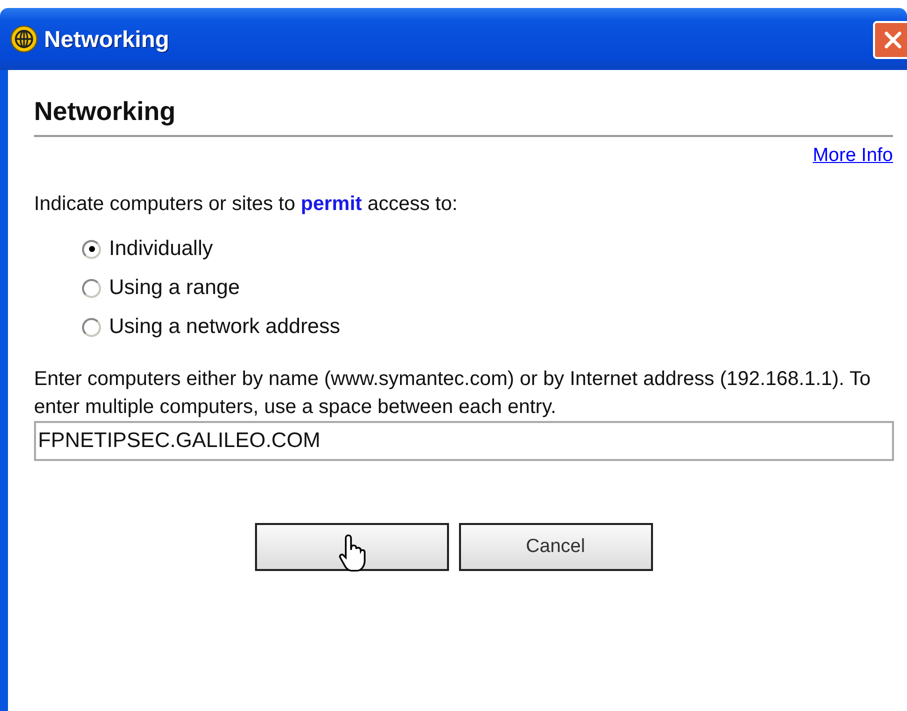  What do you see at coordinates (464, 441) in the screenshot?
I see `computers-input-field: FPNETIPSEC.GALILEO.COM` at bounding box center [464, 441].